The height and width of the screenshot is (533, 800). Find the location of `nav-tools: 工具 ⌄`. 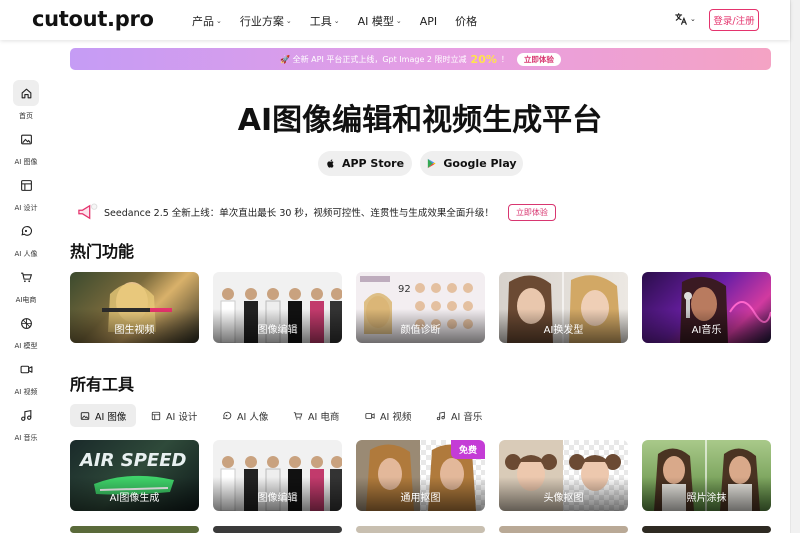

nav-tools: 工具 ⌄ is located at coordinates (325, 21).